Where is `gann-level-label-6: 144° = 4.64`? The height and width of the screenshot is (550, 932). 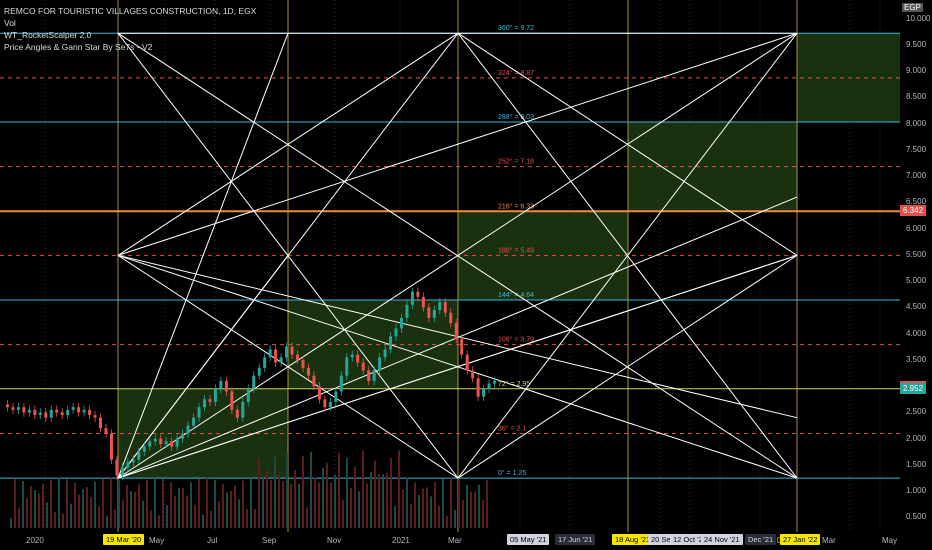
gann-level-label-6: 144° = 4.64 is located at coordinates (516, 295).